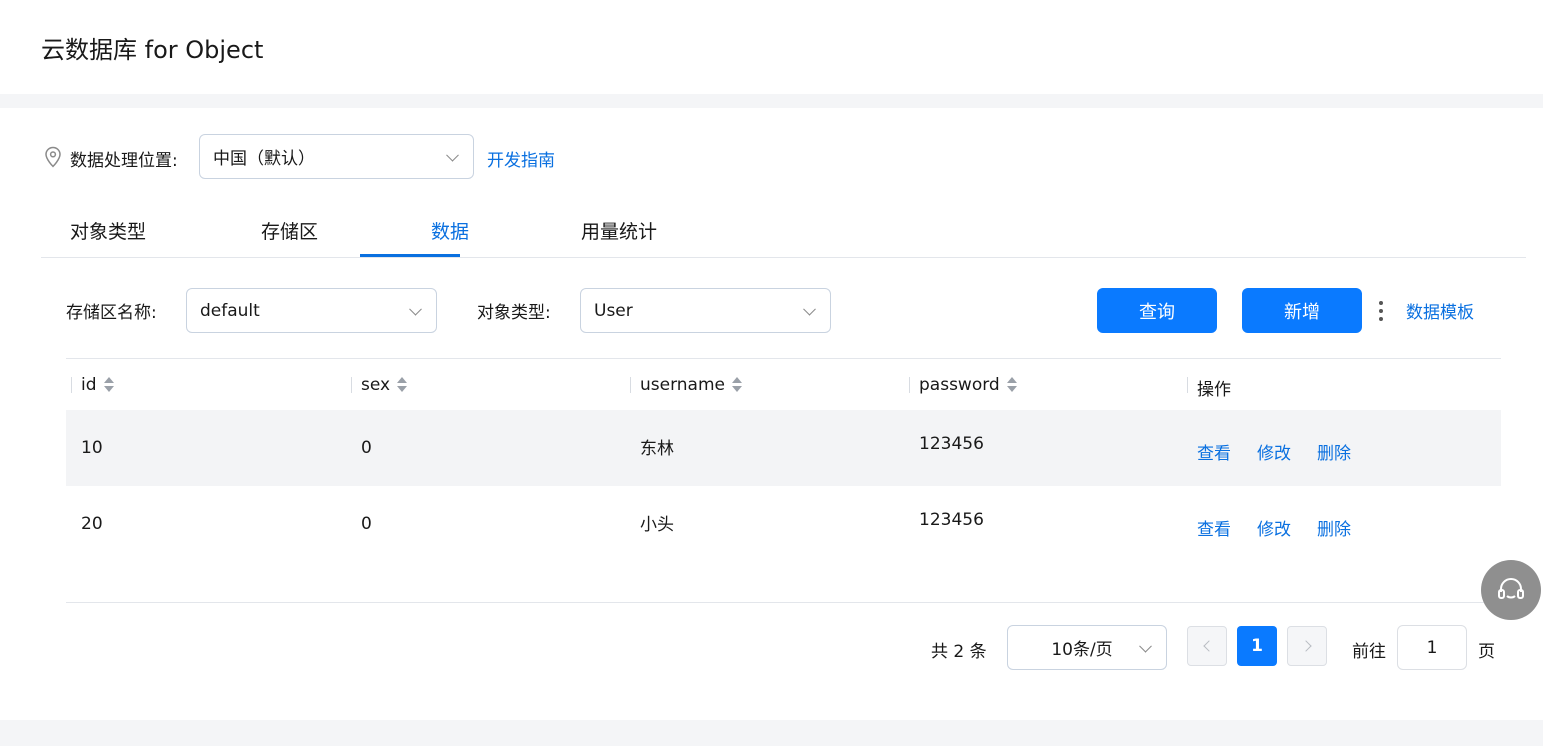 This screenshot has width=1543, height=746. Describe the element at coordinates (410, 255) in the screenshot. I see `active-tab-indicator` at that location.